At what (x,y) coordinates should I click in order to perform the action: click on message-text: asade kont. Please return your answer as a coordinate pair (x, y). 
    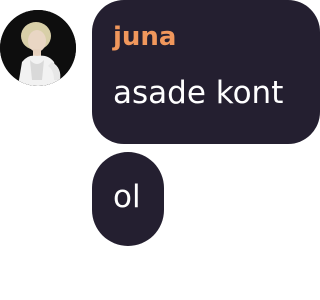
    Looking at the image, I should click on (198, 93).